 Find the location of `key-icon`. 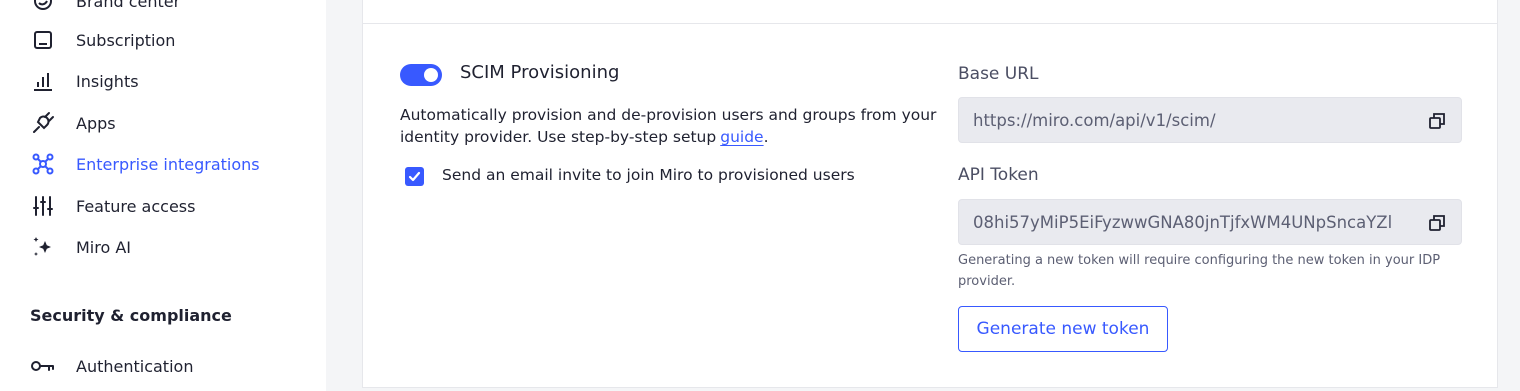

key-icon is located at coordinates (43, 366).